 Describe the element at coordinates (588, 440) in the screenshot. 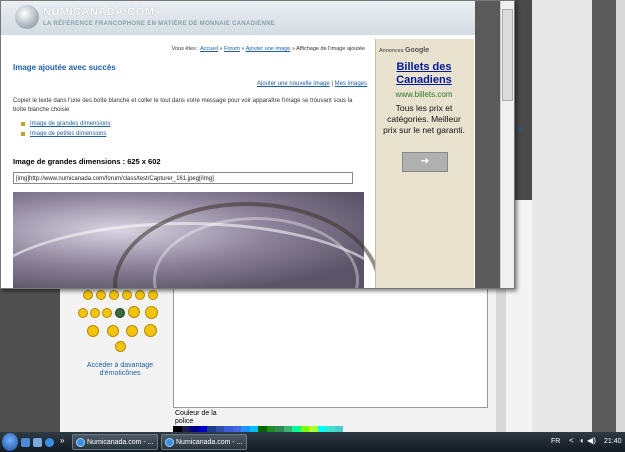

I see `tray-volume-icon: ◐ ◀)` at that location.